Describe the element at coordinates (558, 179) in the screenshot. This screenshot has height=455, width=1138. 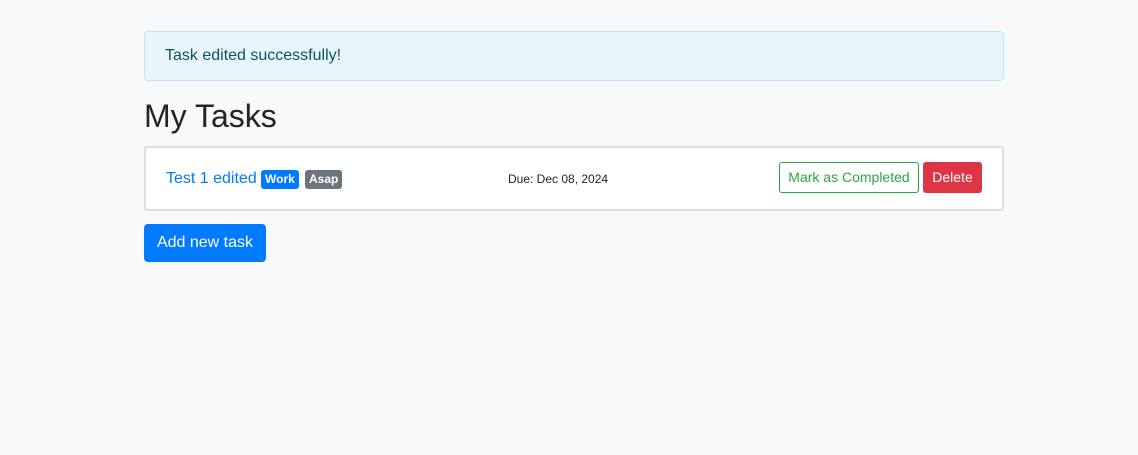
I see `due-date: Due: Dec 08, 2024` at that location.